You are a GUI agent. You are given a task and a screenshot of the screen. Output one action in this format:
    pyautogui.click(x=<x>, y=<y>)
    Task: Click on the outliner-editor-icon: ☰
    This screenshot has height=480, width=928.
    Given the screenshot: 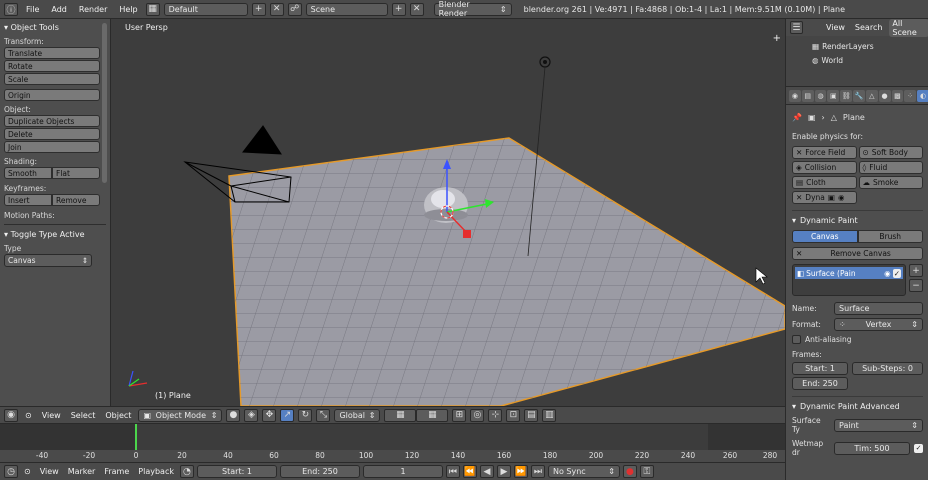 What is the action you would take?
    pyautogui.click(x=796, y=27)
    